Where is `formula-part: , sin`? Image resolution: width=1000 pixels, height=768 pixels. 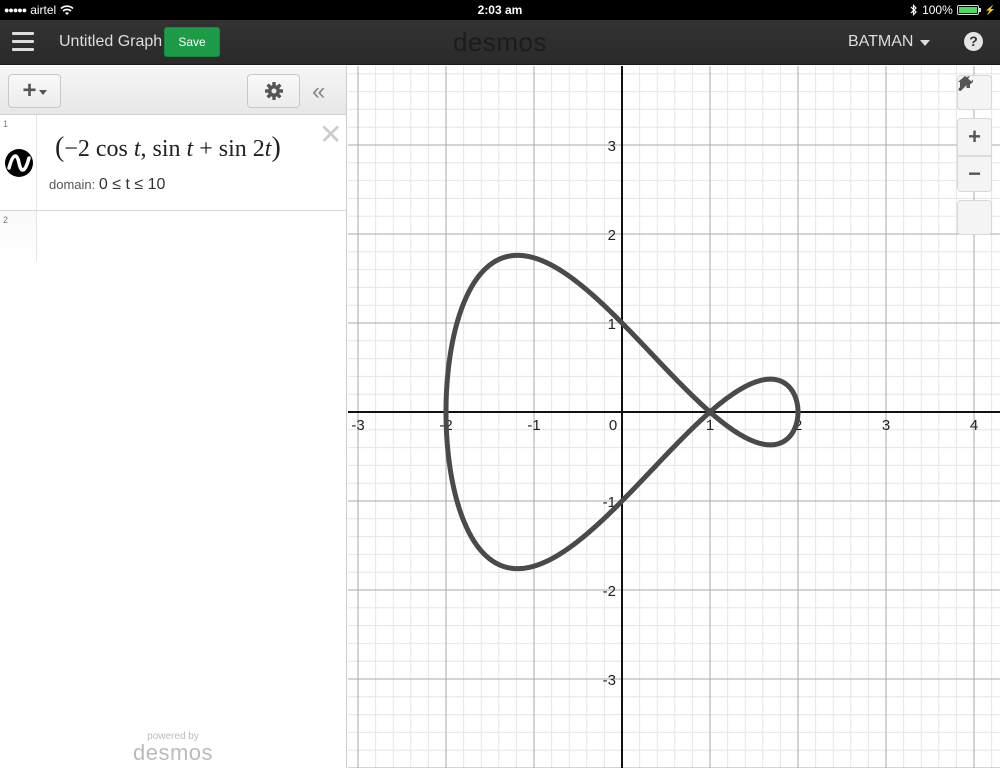
formula-part: , sin is located at coordinates (163, 149).